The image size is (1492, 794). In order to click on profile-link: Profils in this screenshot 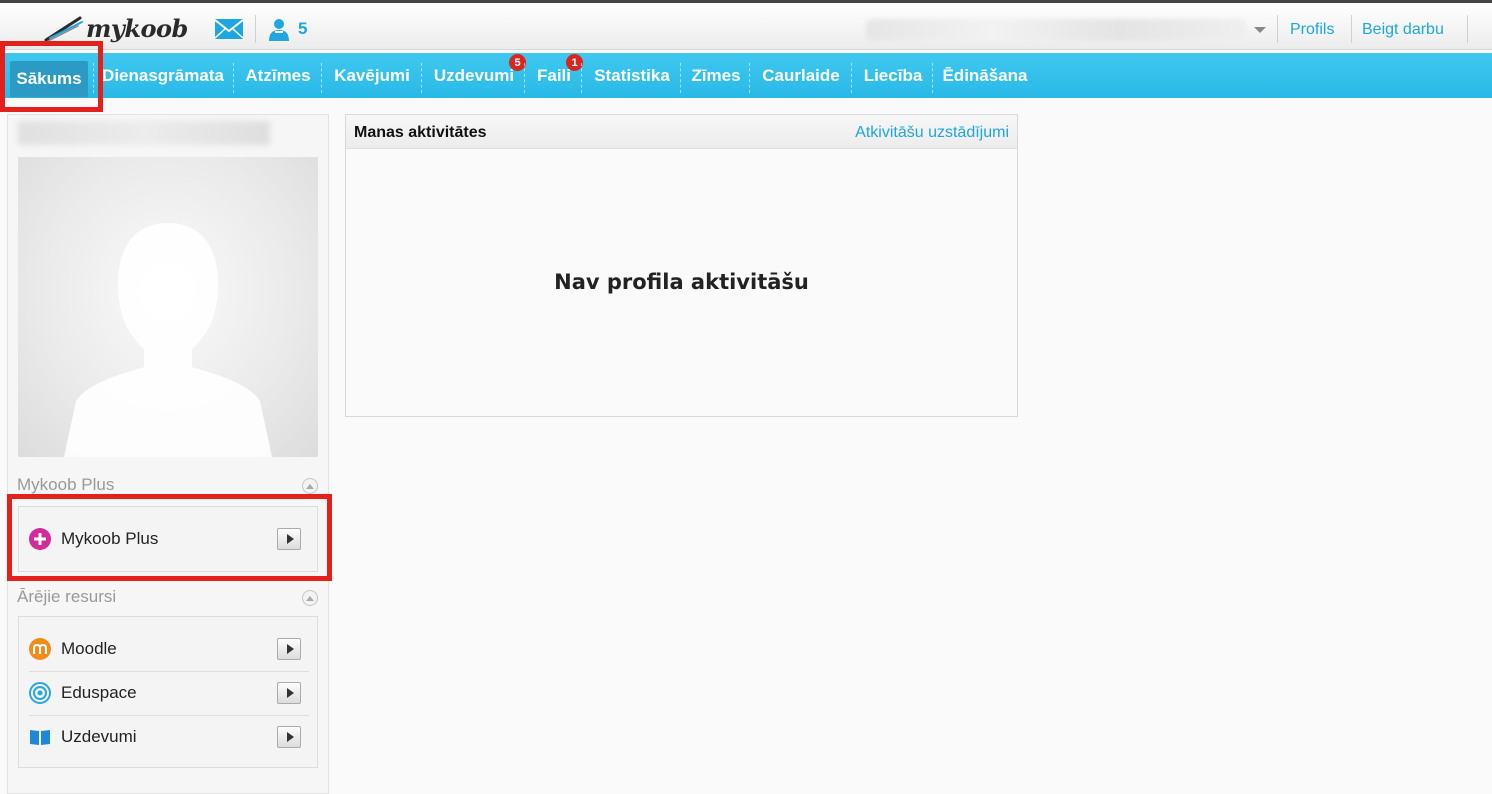, I will do `click(1312, 30)`.